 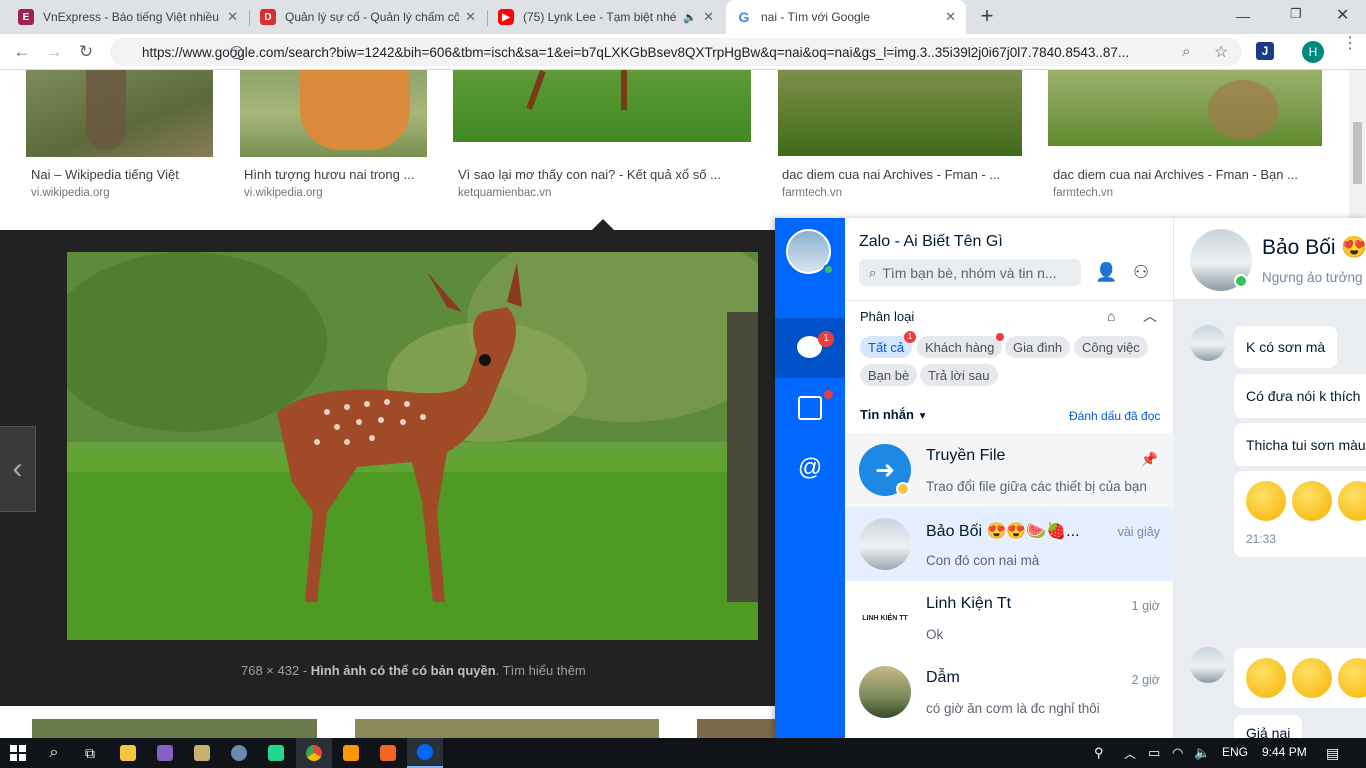 I want to click on rail-tab-messages: 1, so click(x=810, y=348).